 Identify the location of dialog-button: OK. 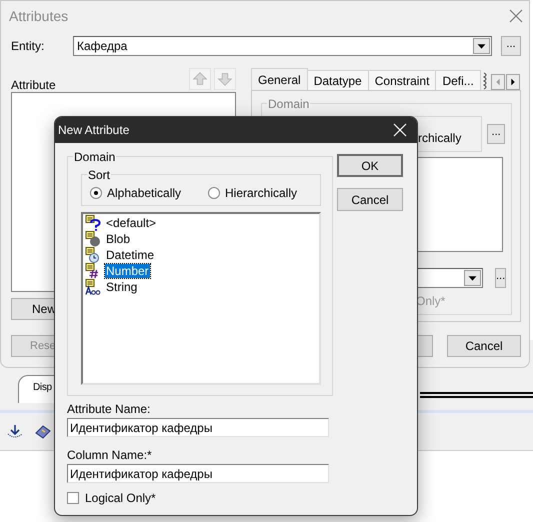
(370, 165).